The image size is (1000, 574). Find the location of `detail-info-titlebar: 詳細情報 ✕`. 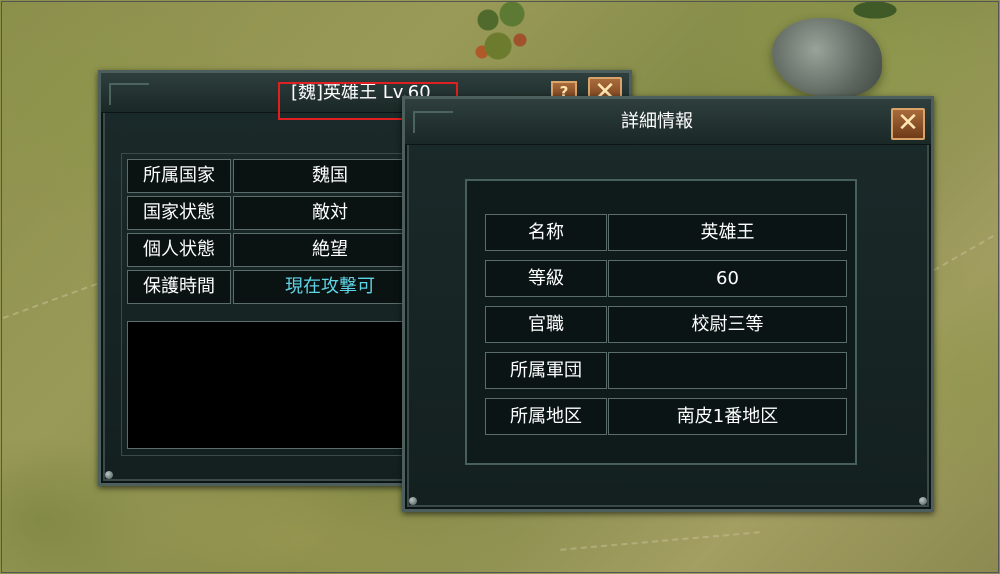

detail-info-titlebar: 詳細情報 ✕ is located at coordinates (668, 122).